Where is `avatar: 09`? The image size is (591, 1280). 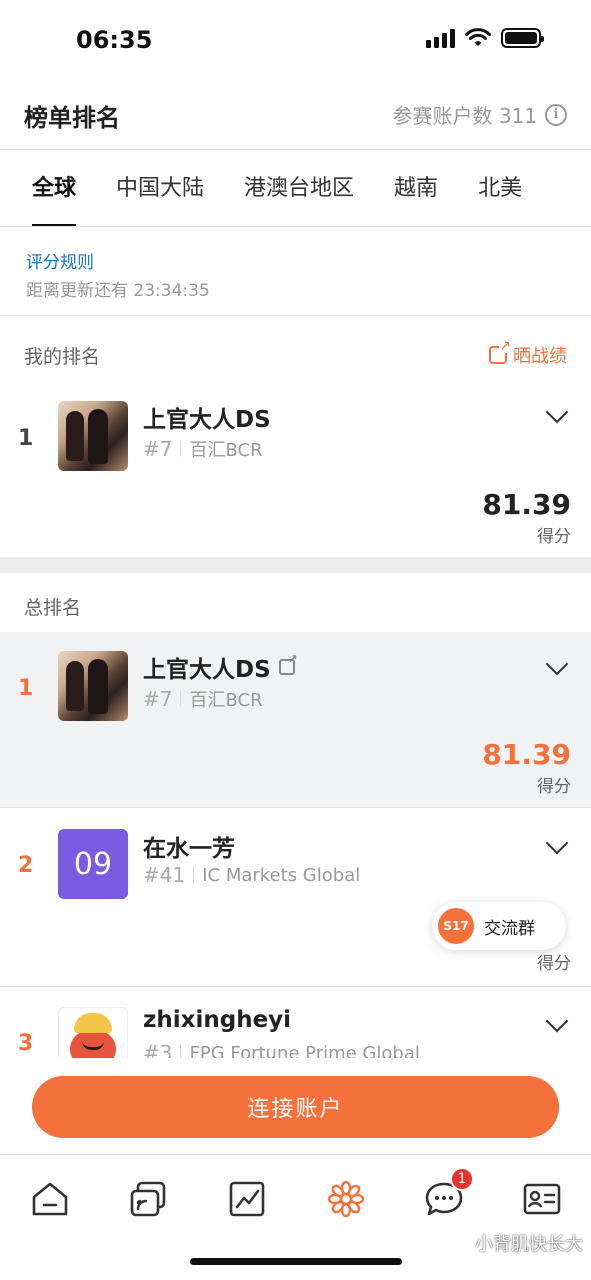
avatar: 09 is located at coordinates (93, 864).